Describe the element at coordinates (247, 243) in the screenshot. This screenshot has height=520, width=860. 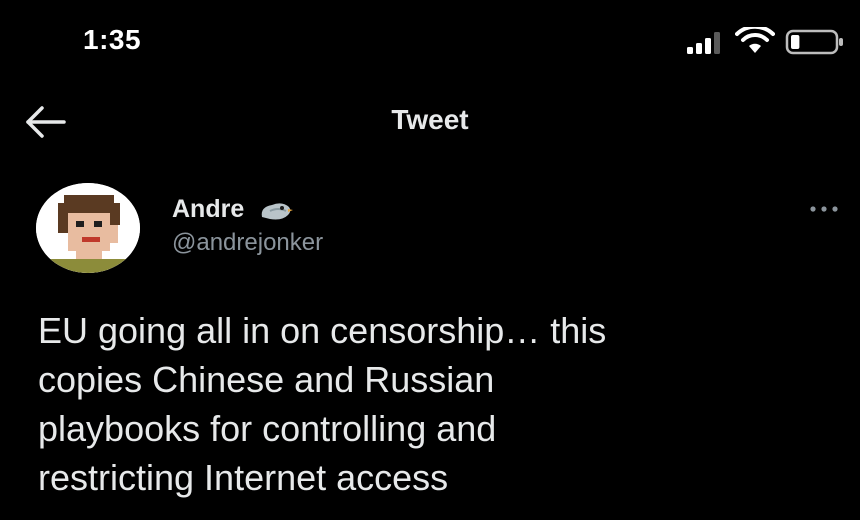
I see `author-handle: @andrejonker` at that location.